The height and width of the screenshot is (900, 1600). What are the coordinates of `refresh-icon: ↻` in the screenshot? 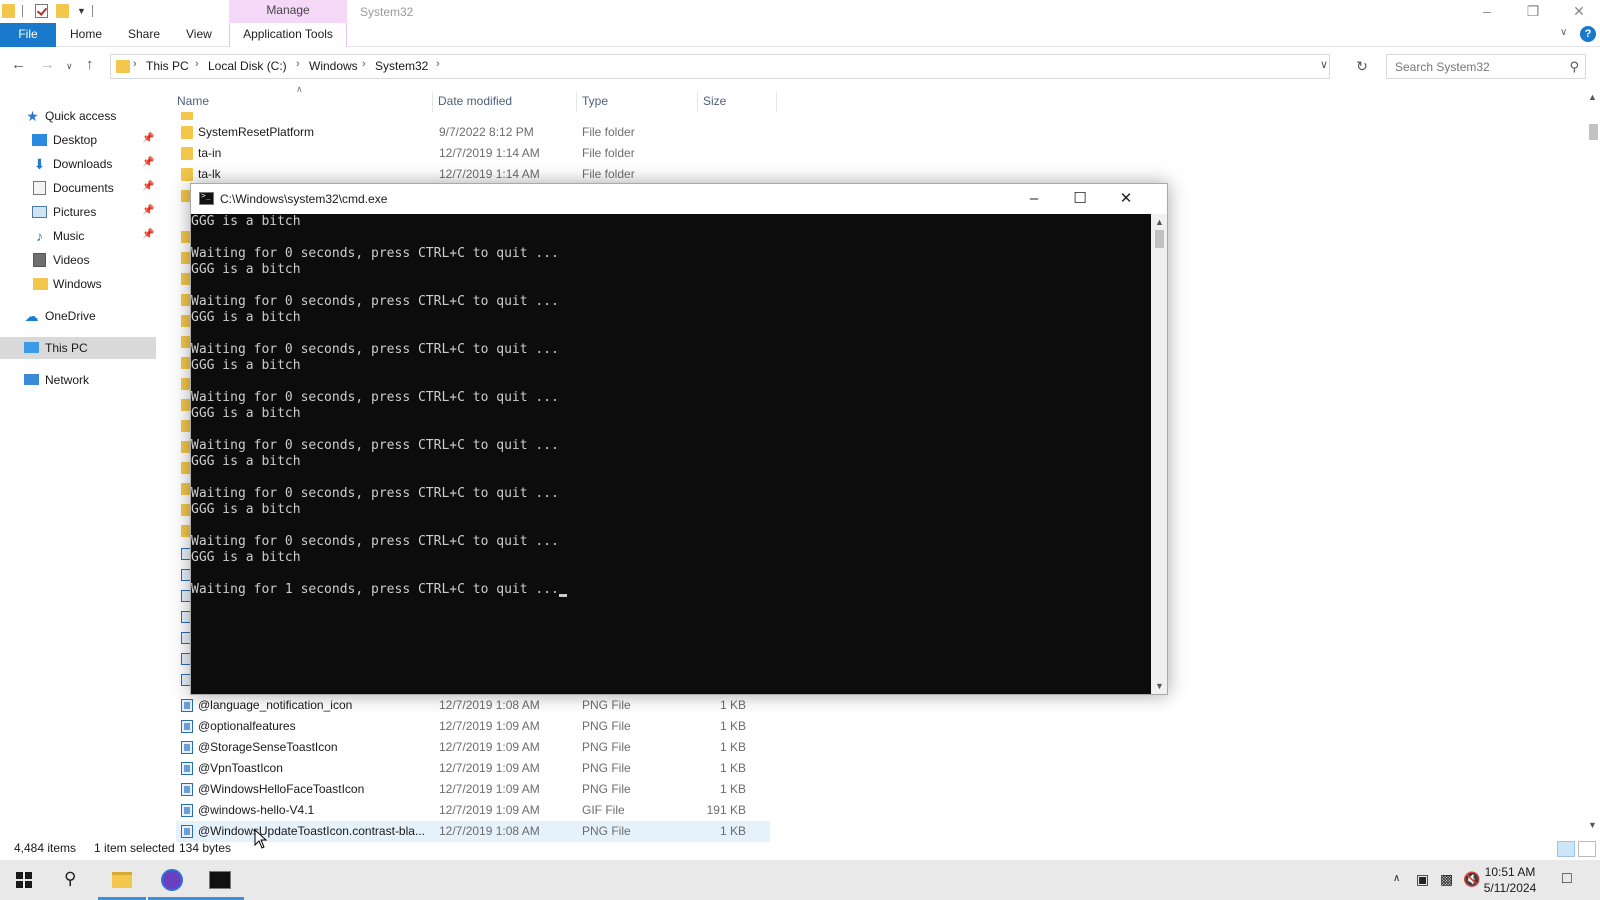 It's located at (1362, 66).